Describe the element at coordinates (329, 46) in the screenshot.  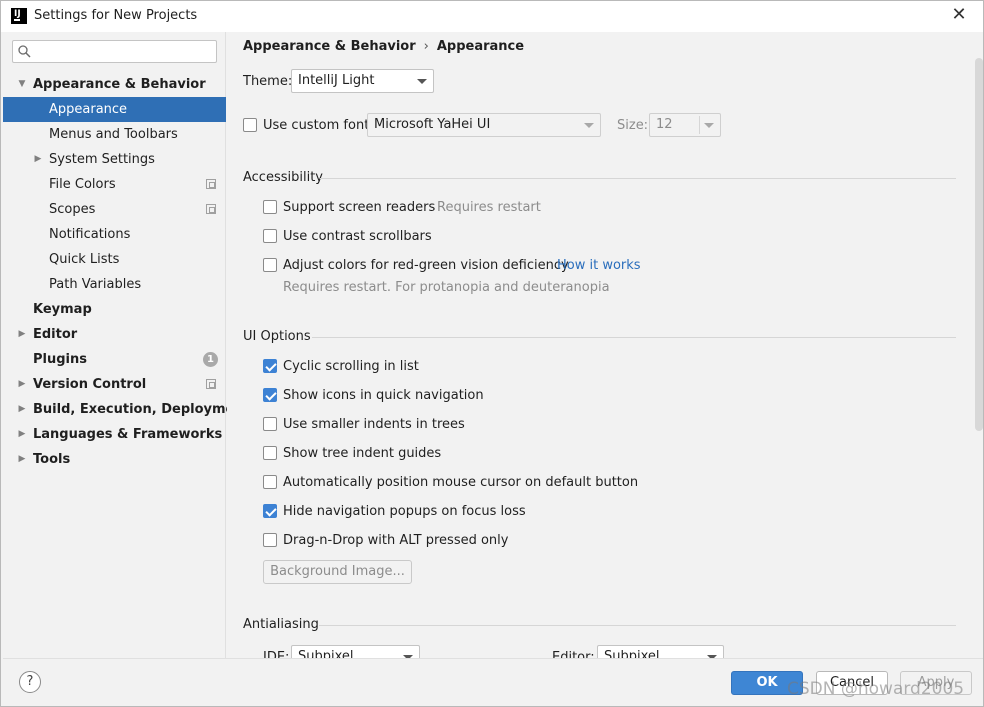
I see `breadcrumb-parent: Appearance & Behavior` at that location.